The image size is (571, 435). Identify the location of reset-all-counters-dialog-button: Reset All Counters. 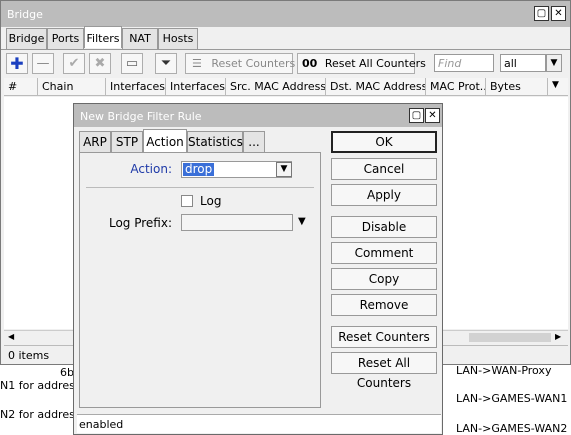
(384, 371).